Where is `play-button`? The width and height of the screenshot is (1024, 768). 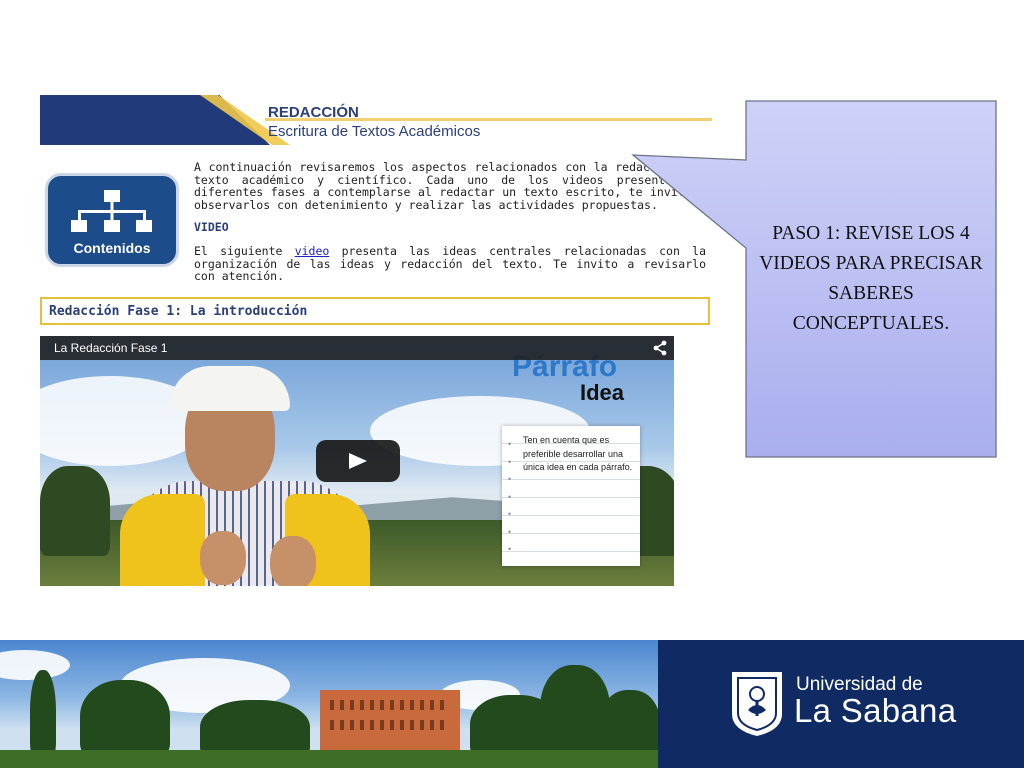
play-button is located at coordinates (358, 461).